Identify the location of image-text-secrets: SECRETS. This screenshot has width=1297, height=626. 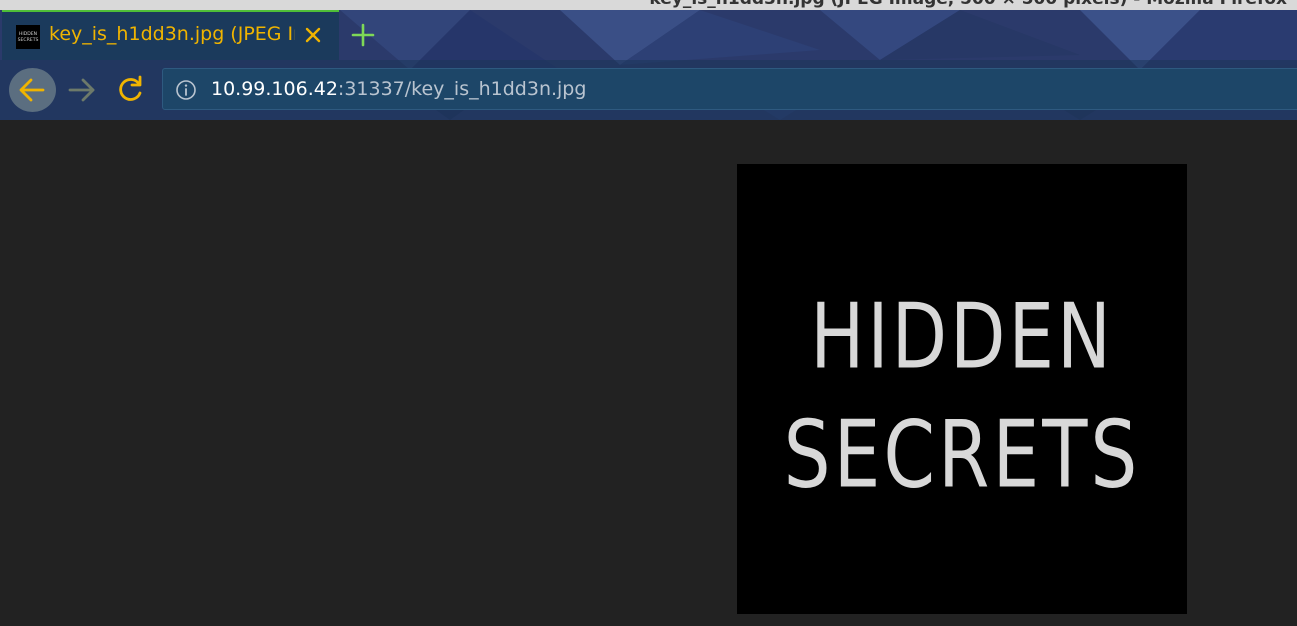
(962, 455).